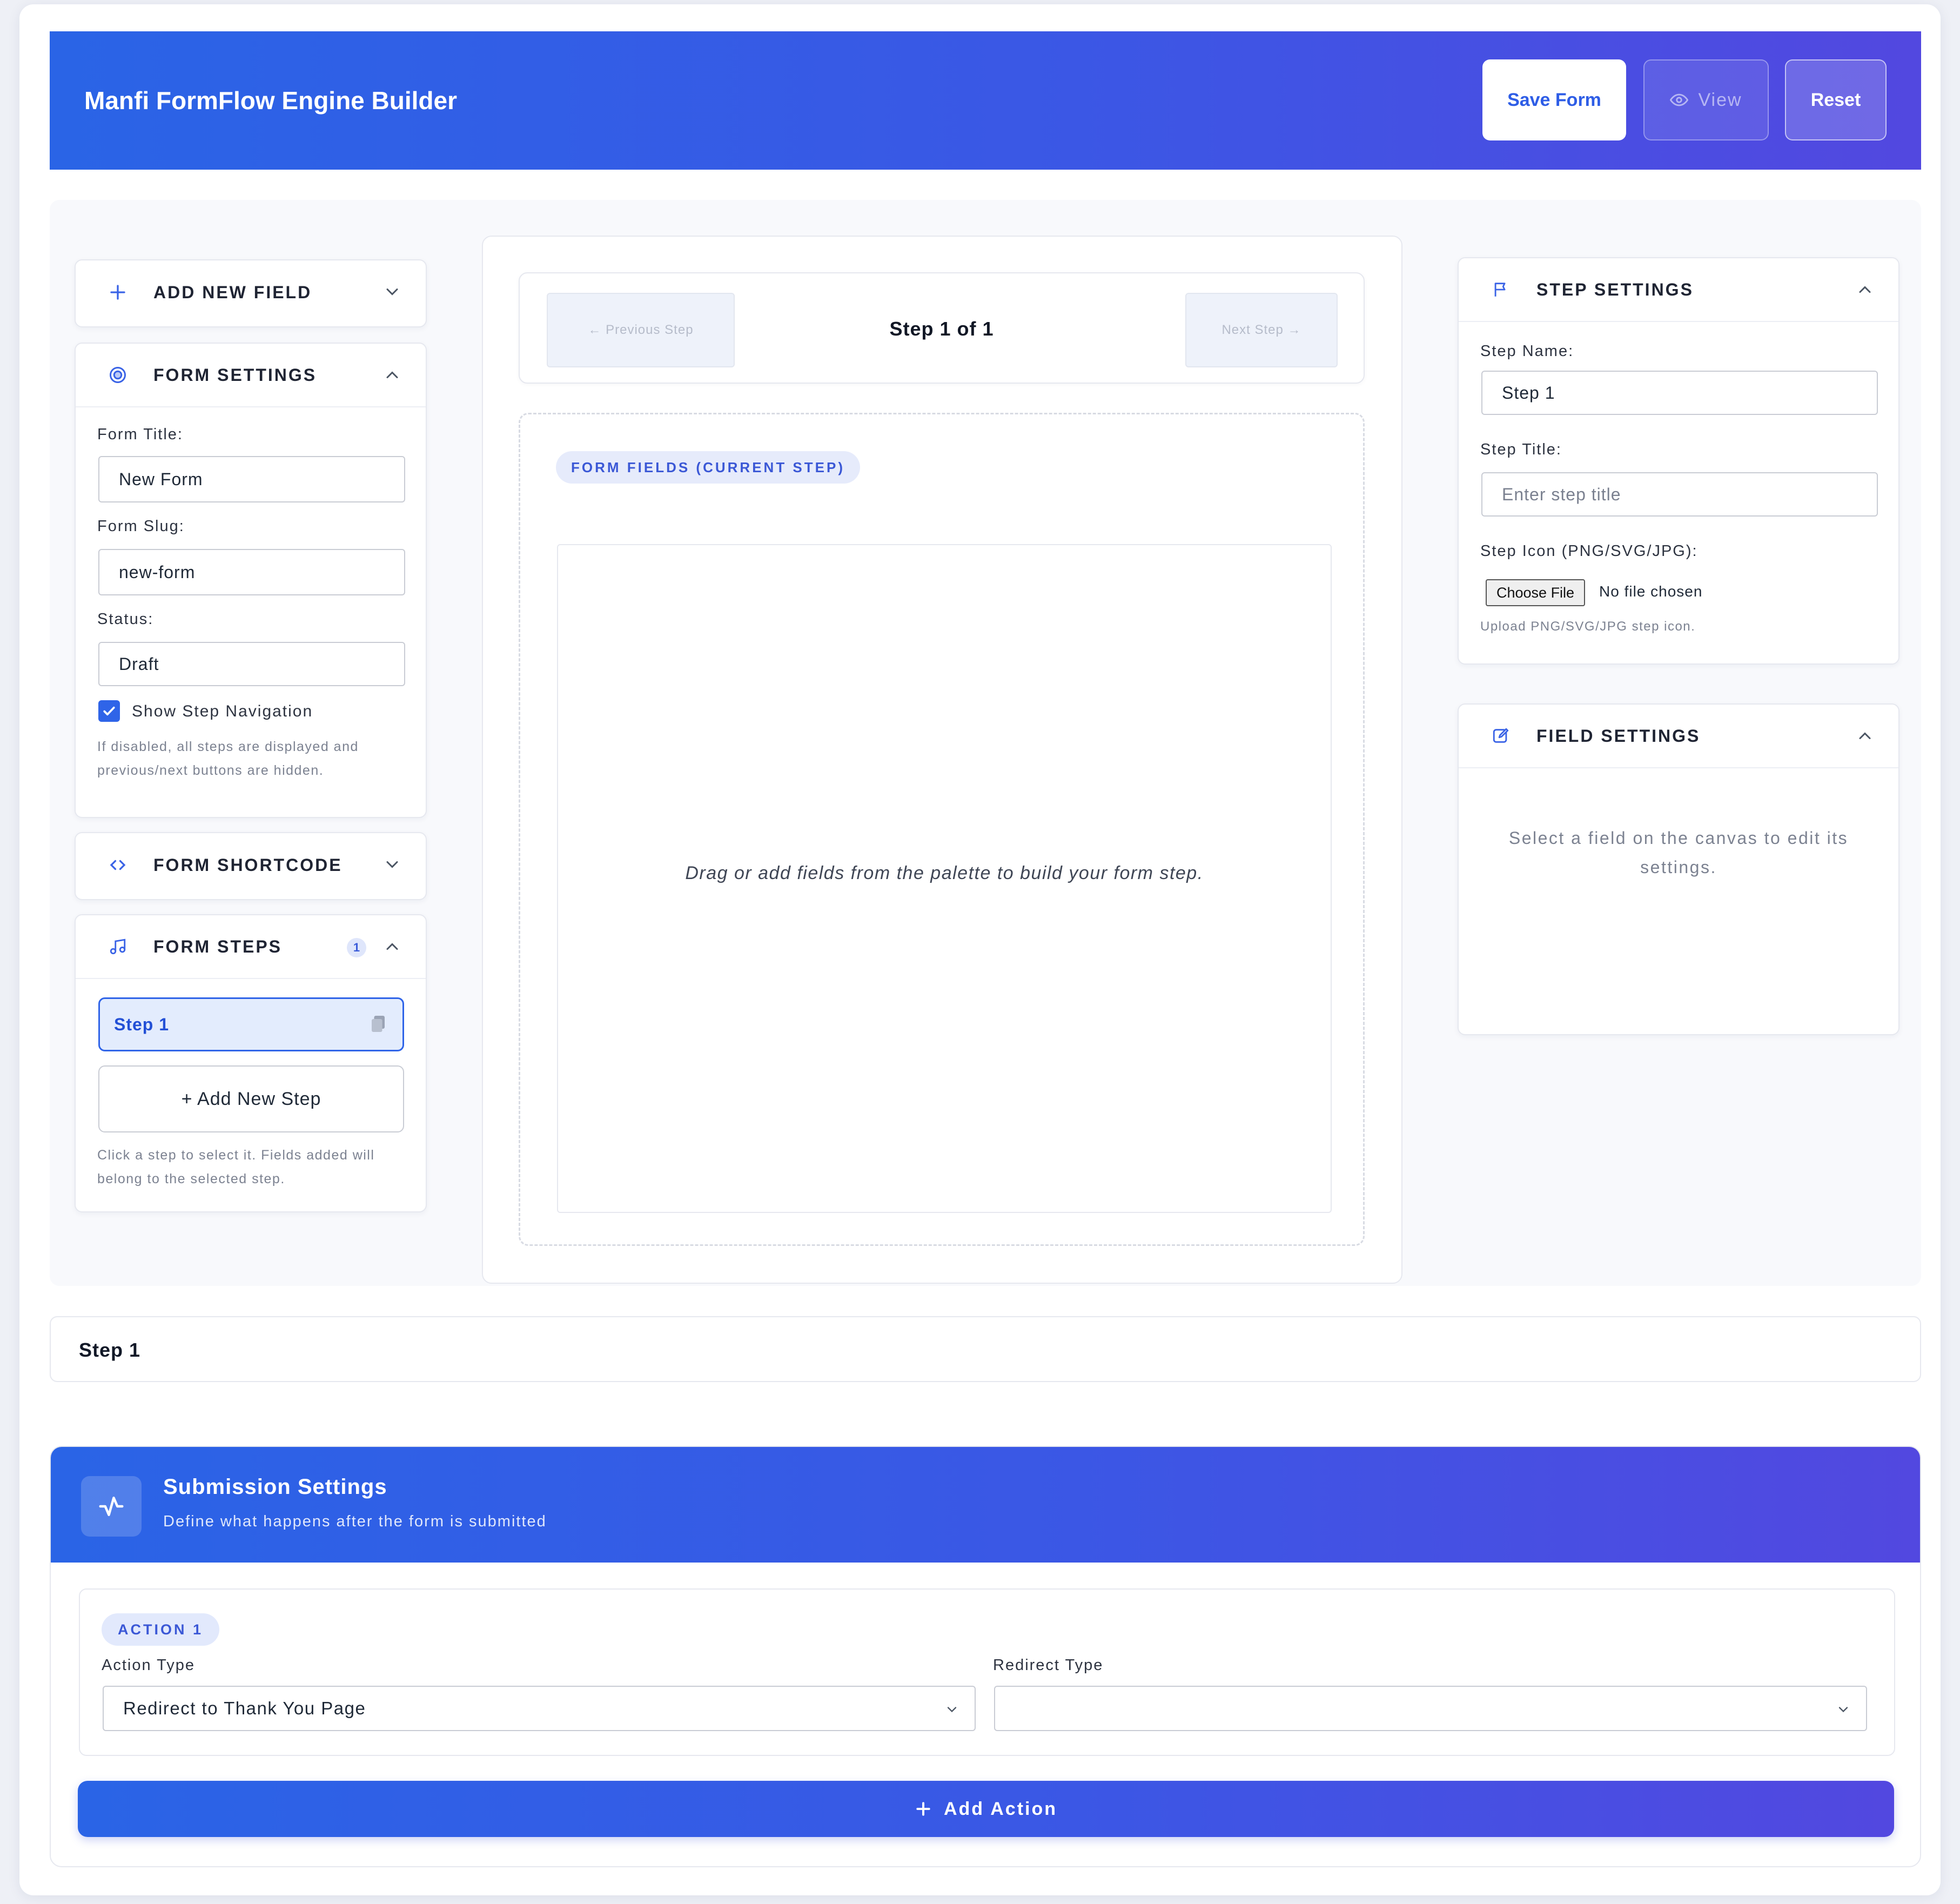 The height and width of the screenshot is (1904, 1960). I want to click on edit-icon, so click(1501, 736).